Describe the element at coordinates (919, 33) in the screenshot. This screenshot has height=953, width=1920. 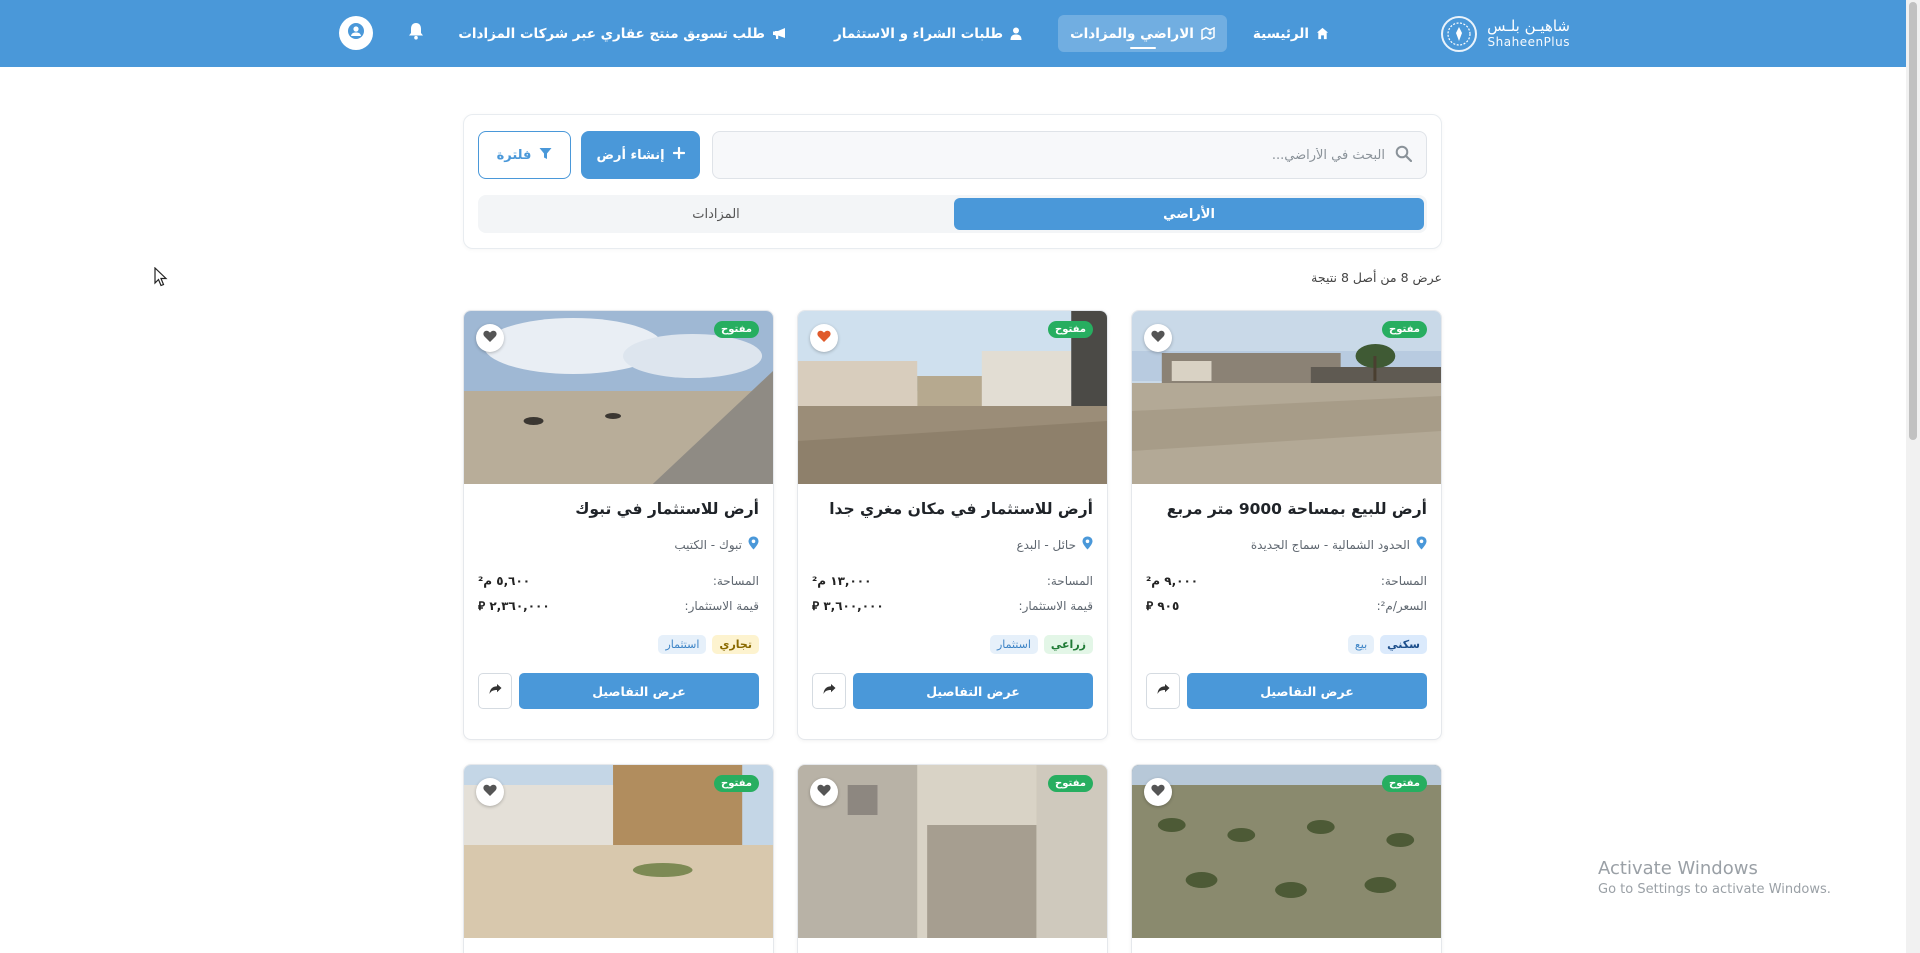
I see `nav-requests-label: طلبات الشراء و الاستثمار` at that location.